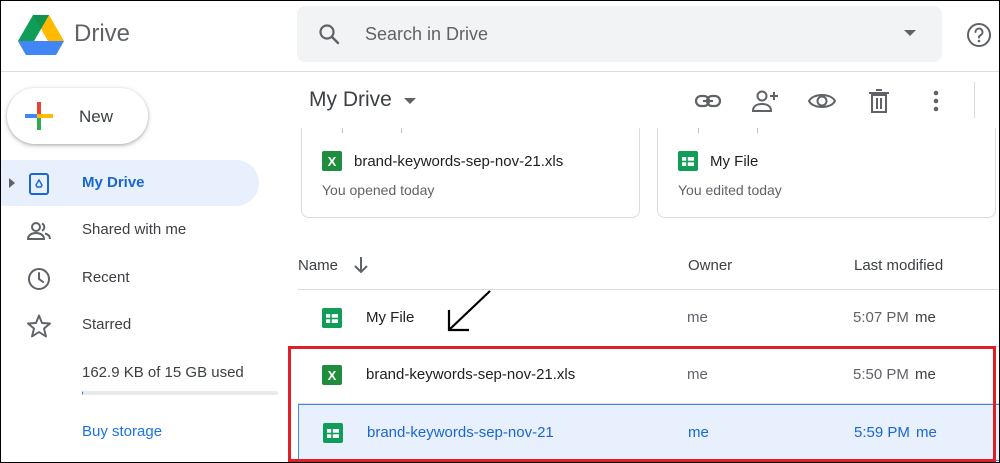 This screenshot has height=463, width=1000. Describe the element at coordinates (113, 182) in the screenshot. I see `sidebar-item-label: My Drive` at that location.